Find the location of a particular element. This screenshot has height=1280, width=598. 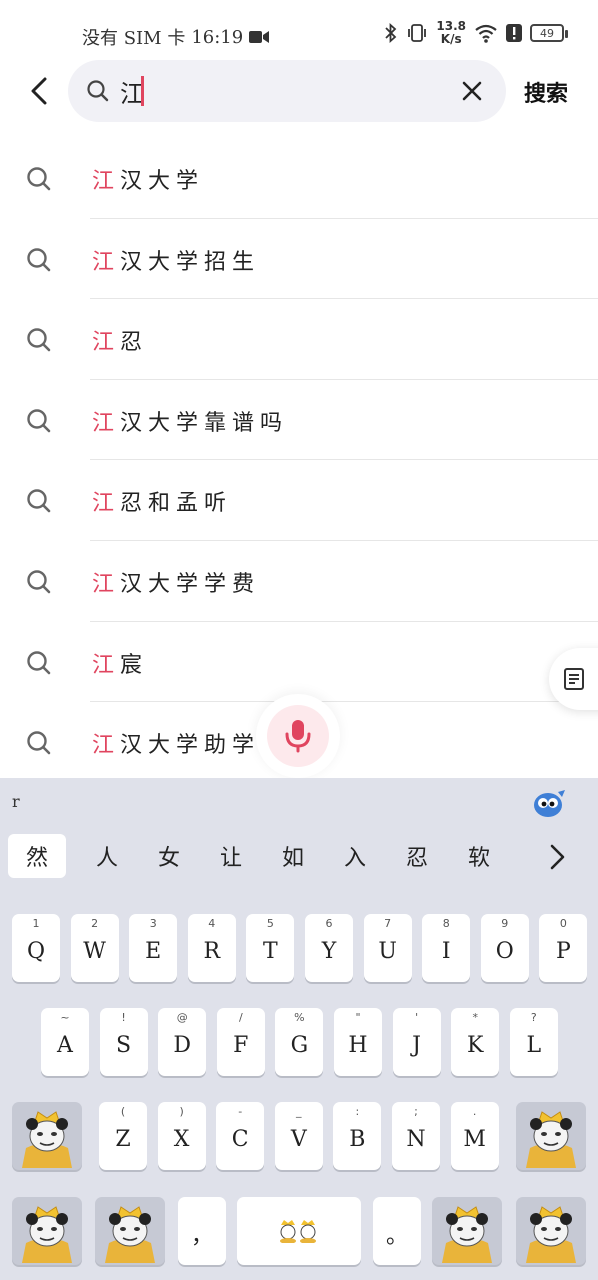

suggestion-rest: 汉大学靠谱吗 is located at coordinates (204, 423).